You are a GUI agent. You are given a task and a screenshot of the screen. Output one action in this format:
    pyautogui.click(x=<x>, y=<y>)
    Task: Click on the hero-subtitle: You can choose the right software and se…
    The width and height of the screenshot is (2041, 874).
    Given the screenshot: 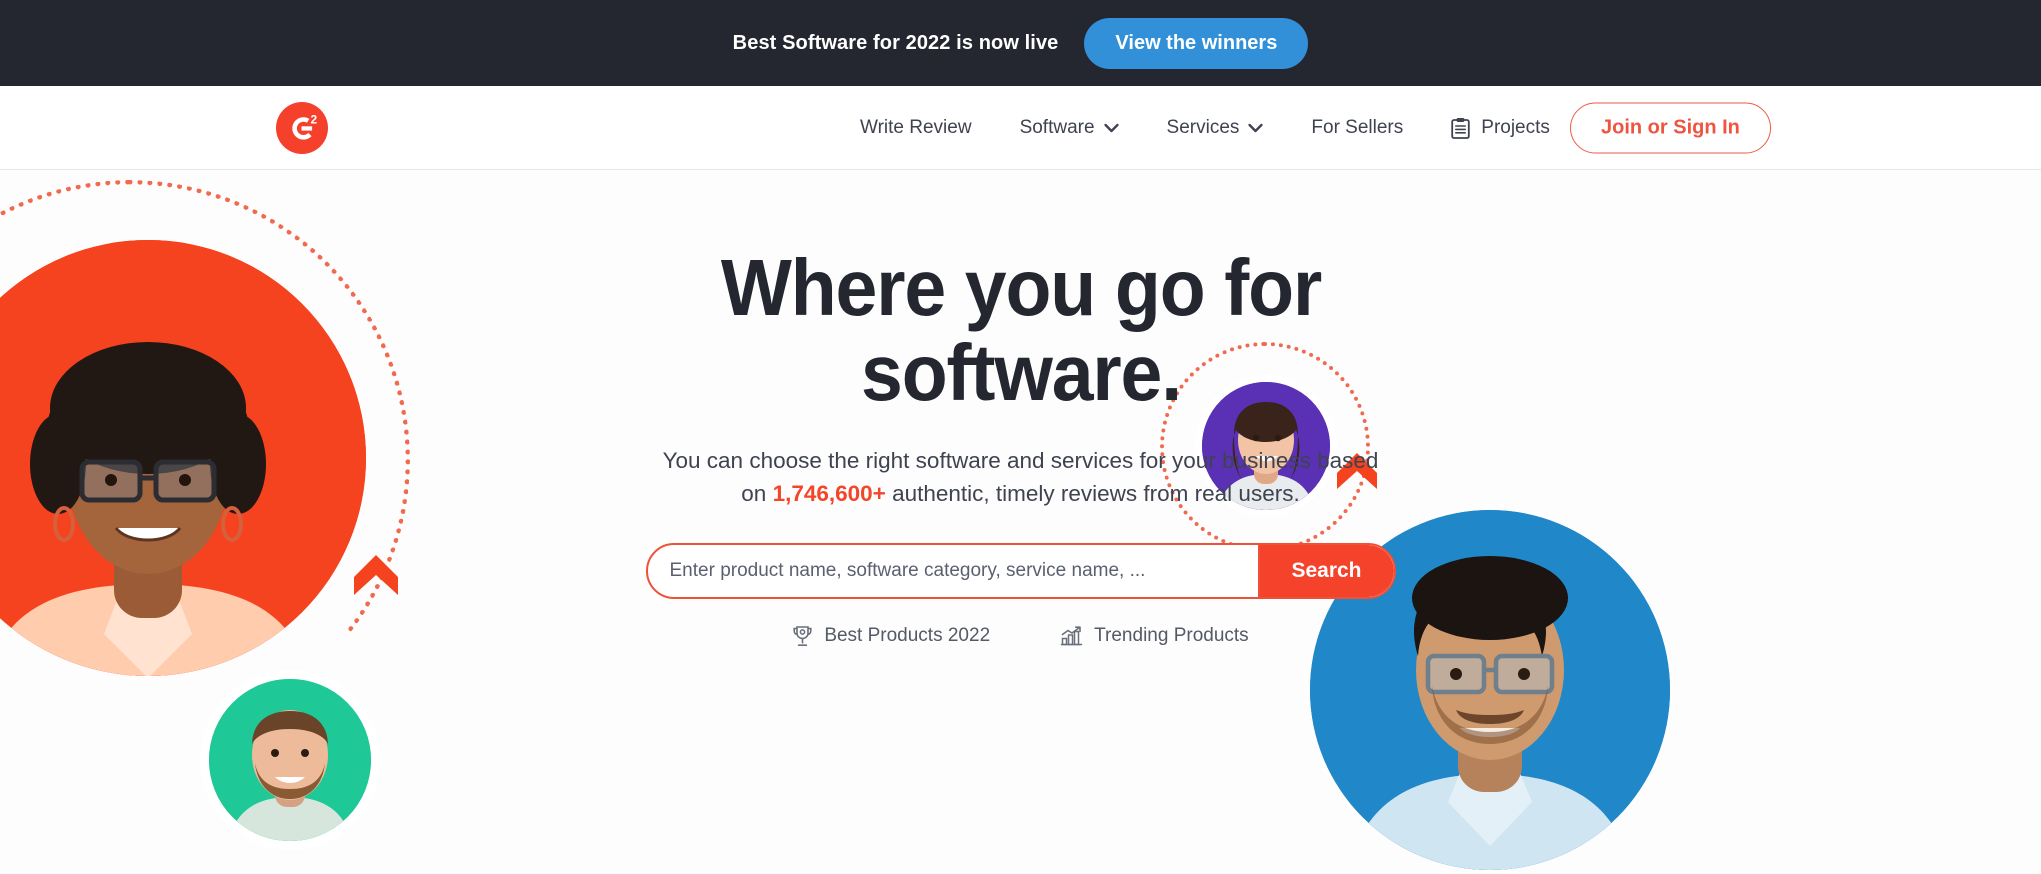 What is the action you would take?
    pyautogui.click(x=1021, y=478)
    